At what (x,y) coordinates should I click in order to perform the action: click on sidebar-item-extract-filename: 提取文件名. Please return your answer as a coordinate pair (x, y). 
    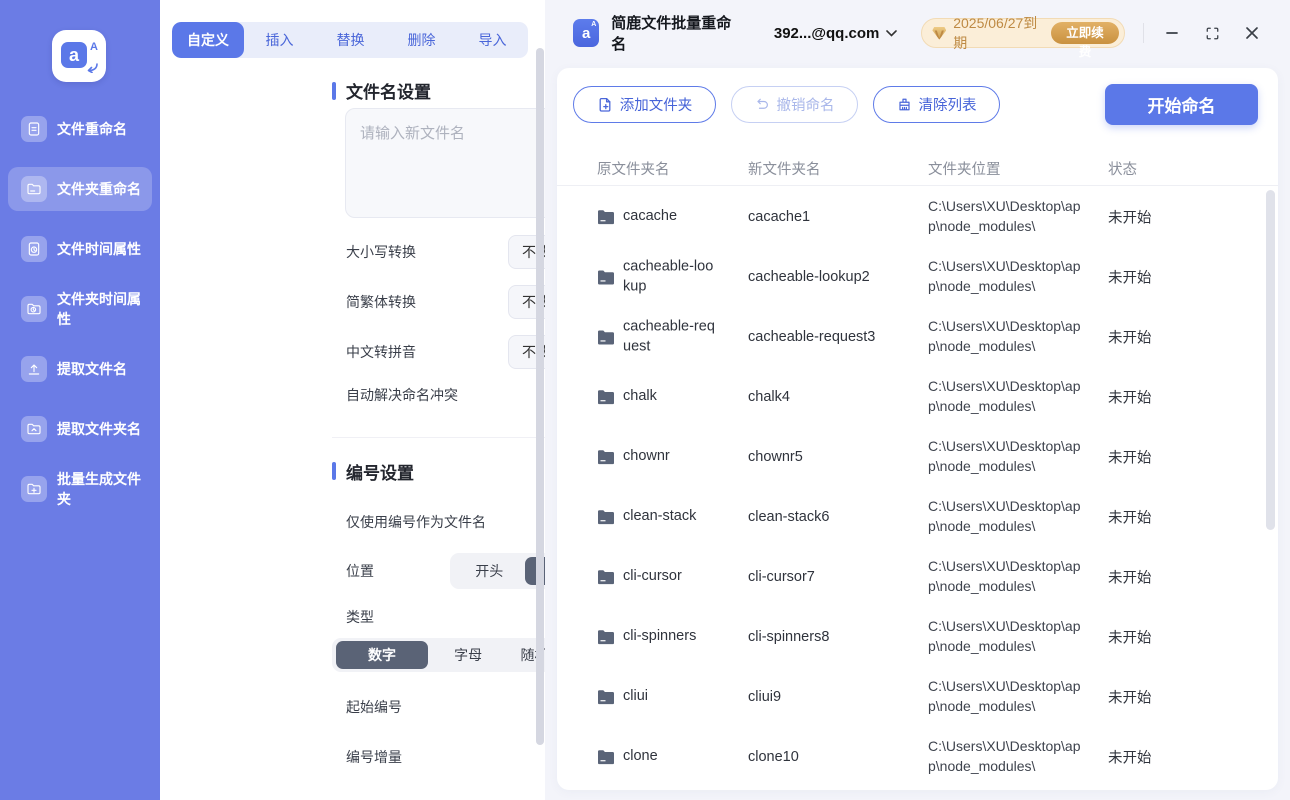
    Looking at the image, I should click on (80, 369).